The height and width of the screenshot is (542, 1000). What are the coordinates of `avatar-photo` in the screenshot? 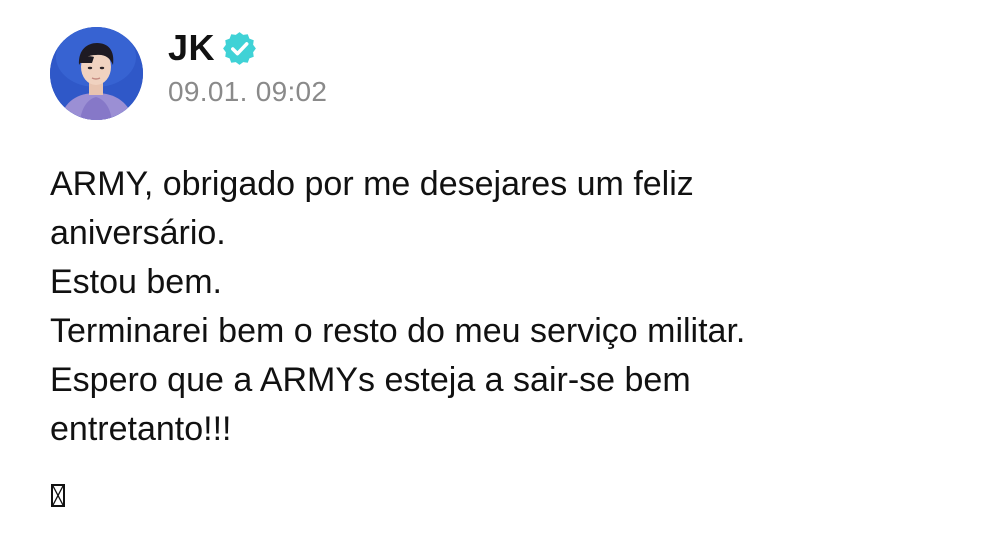 It's located at (96, 73).